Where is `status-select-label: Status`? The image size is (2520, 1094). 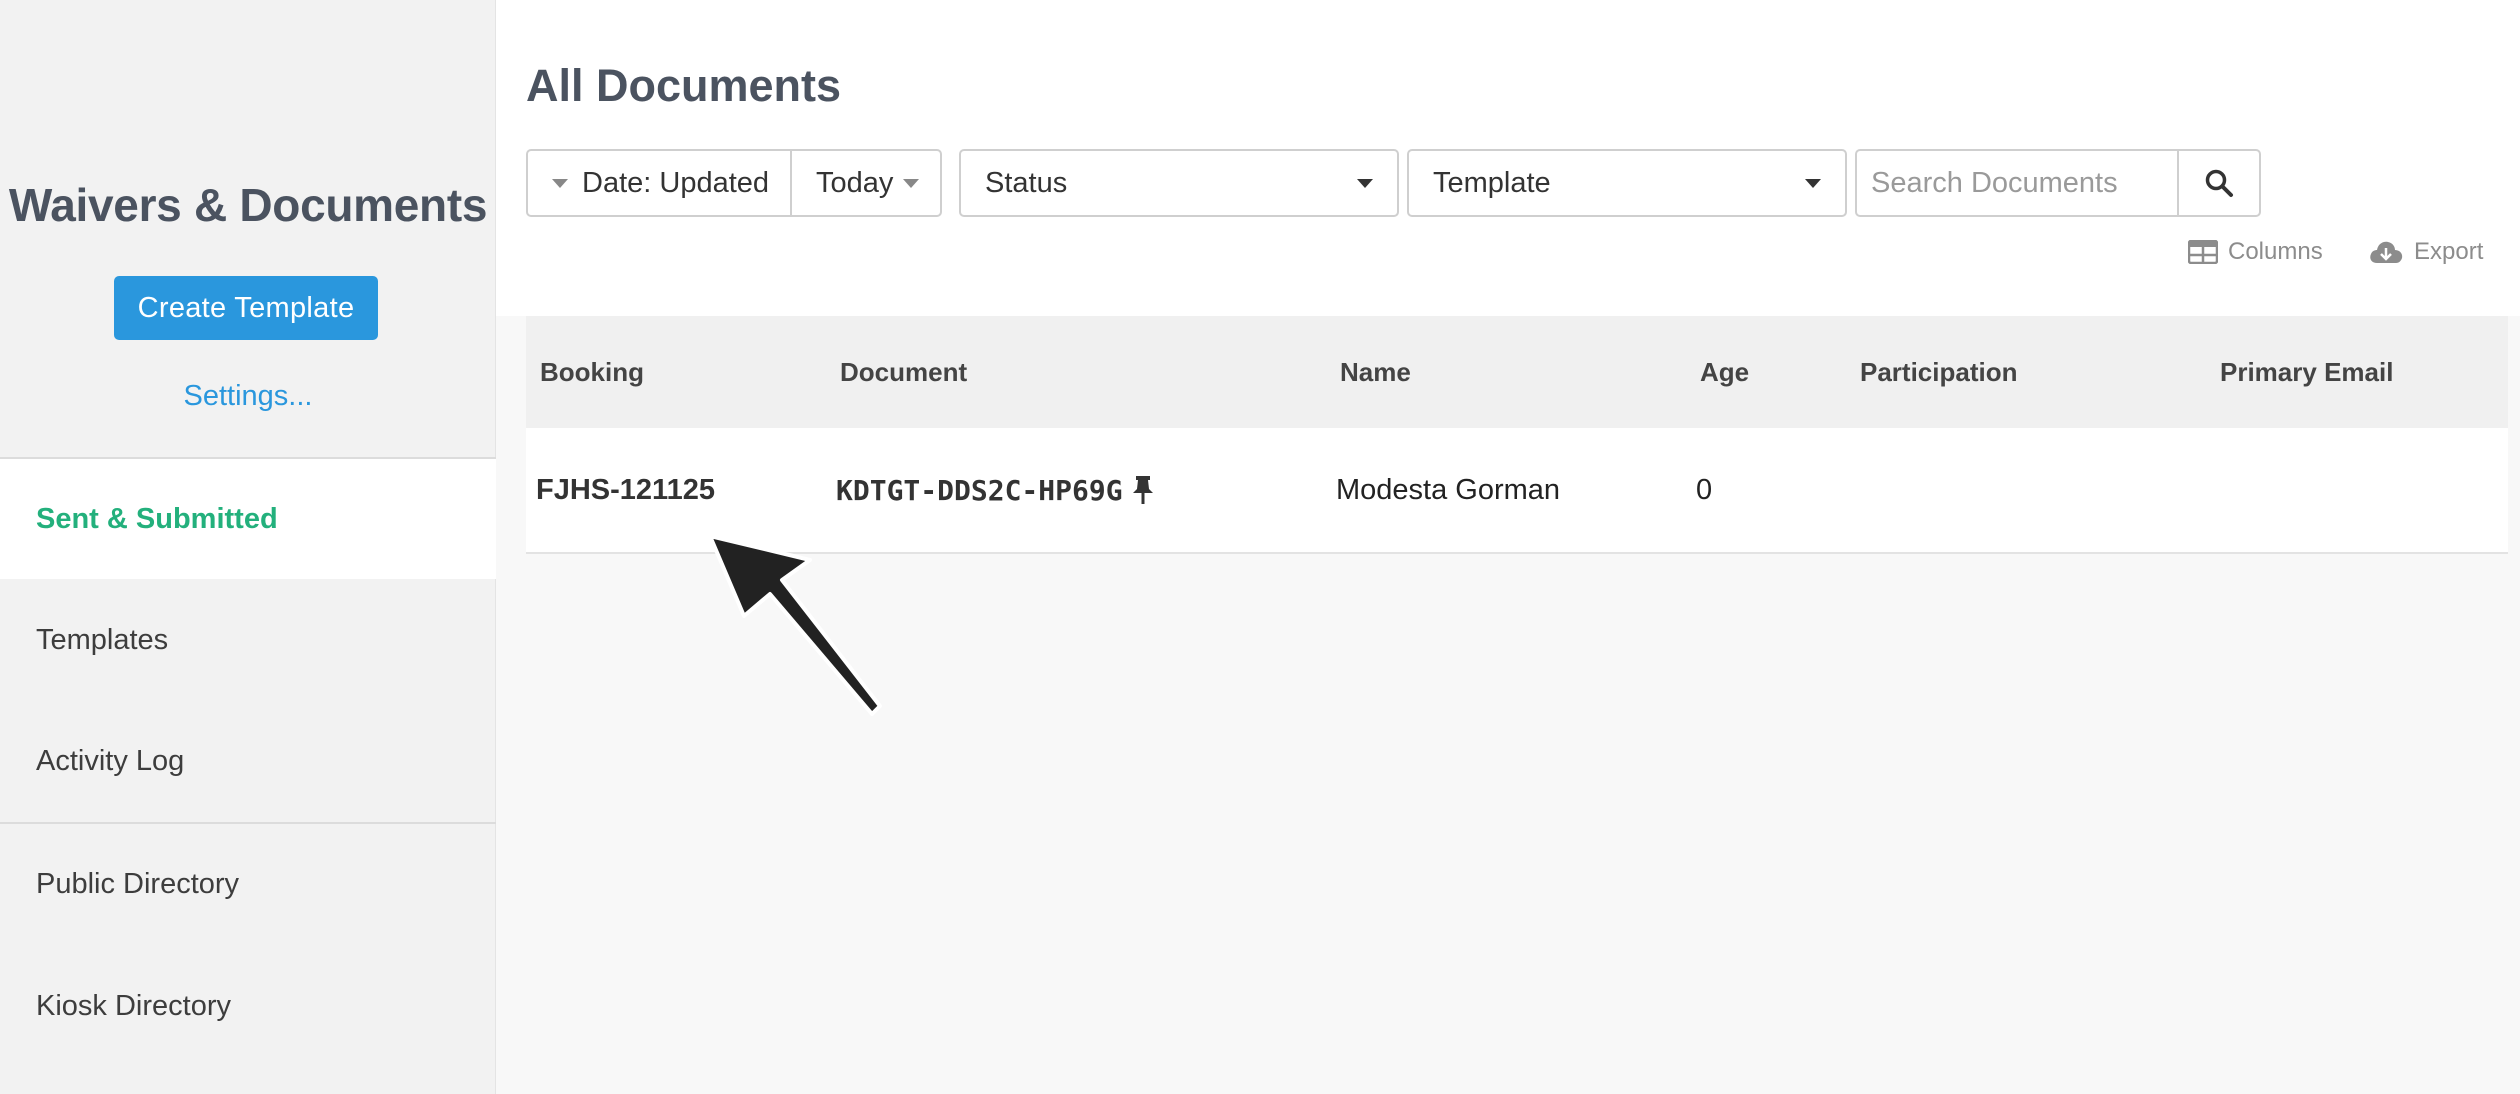 status-select-label: Status is located at coordinates (1026, 182).